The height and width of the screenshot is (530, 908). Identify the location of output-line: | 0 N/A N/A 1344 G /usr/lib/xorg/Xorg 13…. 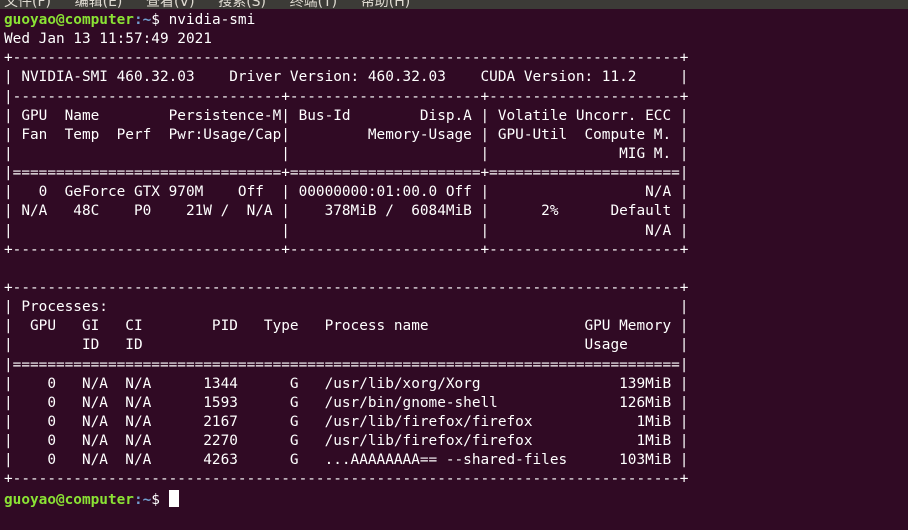
(346, 383).